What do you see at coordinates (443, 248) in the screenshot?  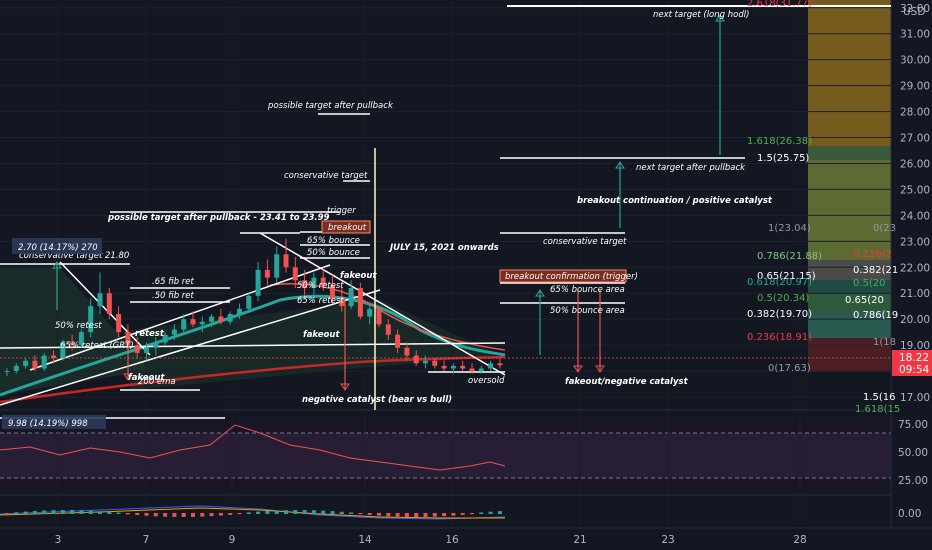 I see `annotation-july-15: JULY 15, 2021 onwards` at bounding box center [443, 248].